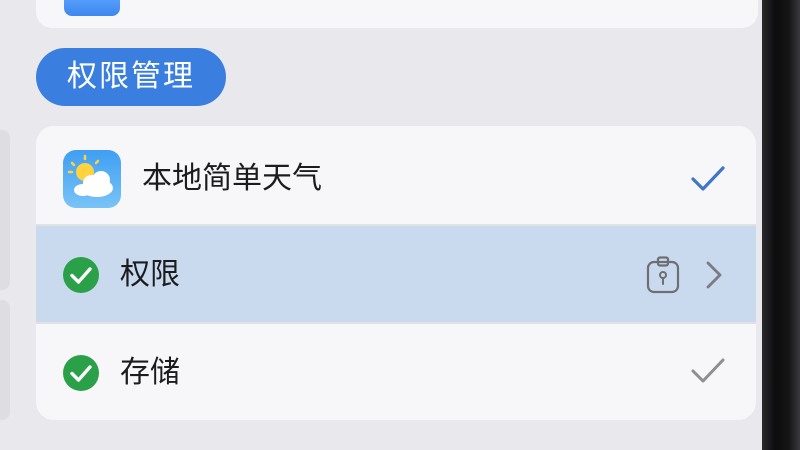 This screenshot has height=450, width=800. What do you see at coordinates (663, 275) in the screenshot?
I see `lock-badge-icon` at bounding box center [663, 275].